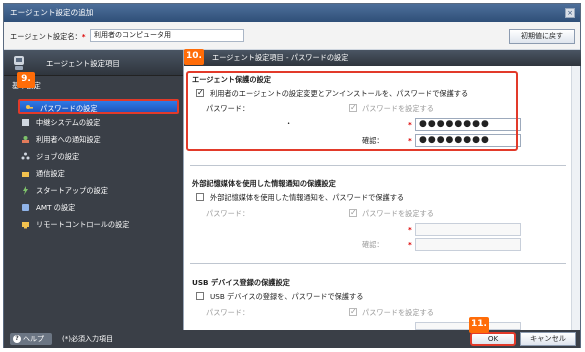 The image size is (585, 352). What do you see at coordinates (56, 207) in the screenshot?
I see `sidebar-item-label: AMT の設定` at bounding box center [56, 207].